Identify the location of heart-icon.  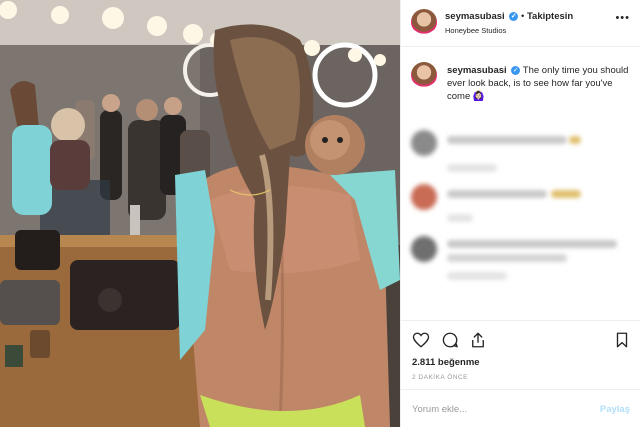
(421, 340).